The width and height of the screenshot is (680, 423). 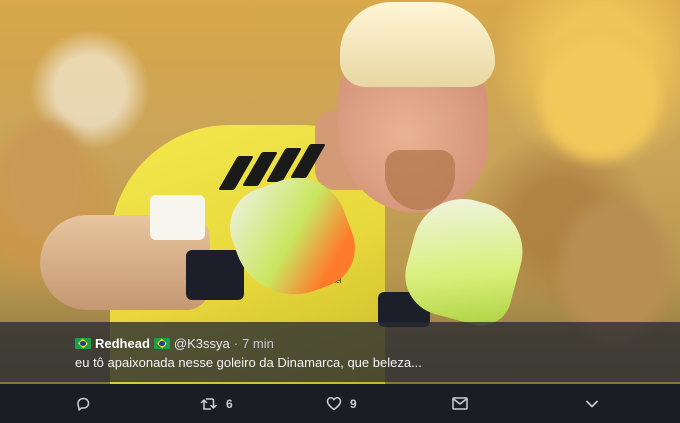 I want to click on mail-icon, so click(x=460, y=403).